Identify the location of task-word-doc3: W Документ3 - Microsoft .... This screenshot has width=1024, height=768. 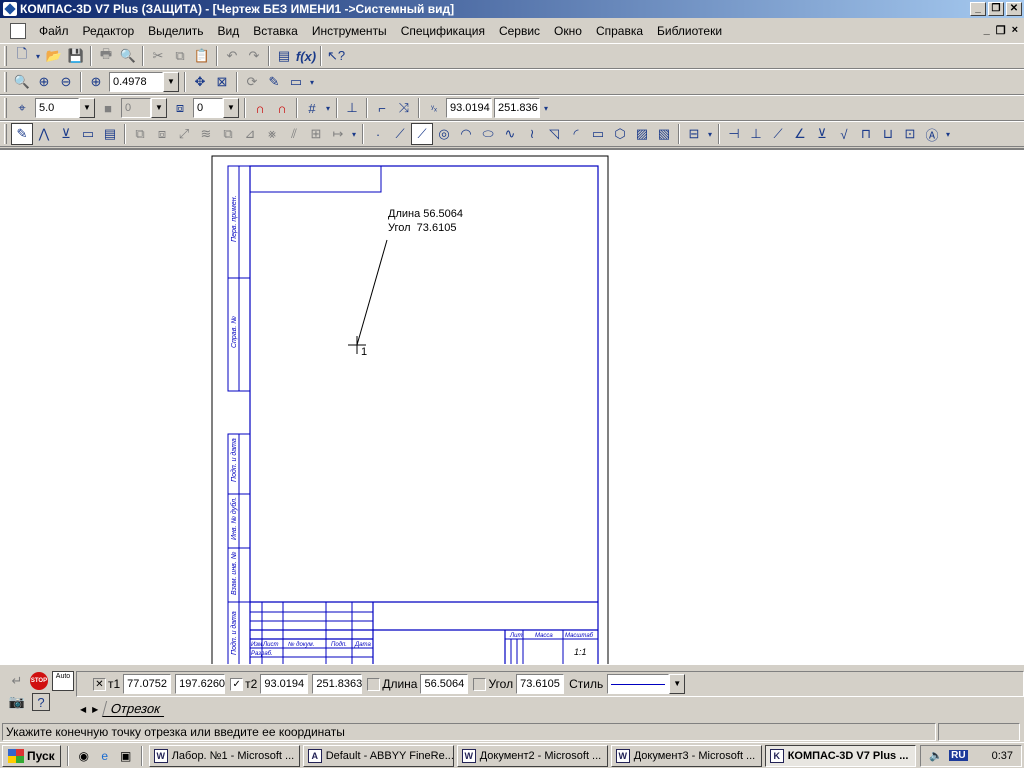
(686, 755).